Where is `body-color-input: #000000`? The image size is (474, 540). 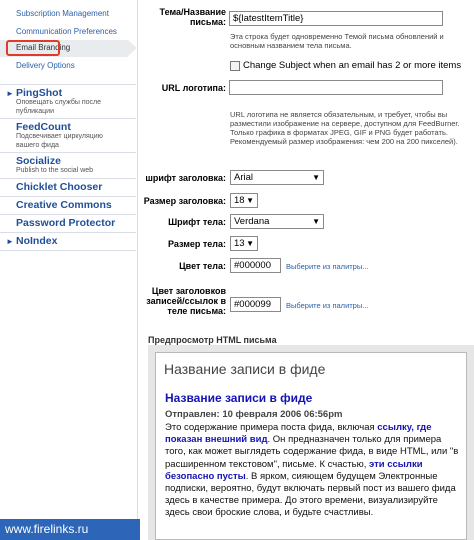 body-color-input: #000000 is located at coordinates (255, 265).